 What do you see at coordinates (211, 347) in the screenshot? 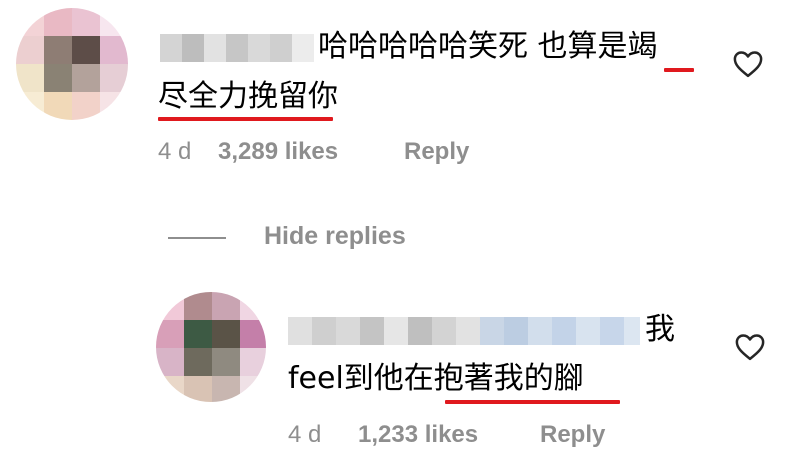
I see `replier-avatar` at bounding box center [211, 347].